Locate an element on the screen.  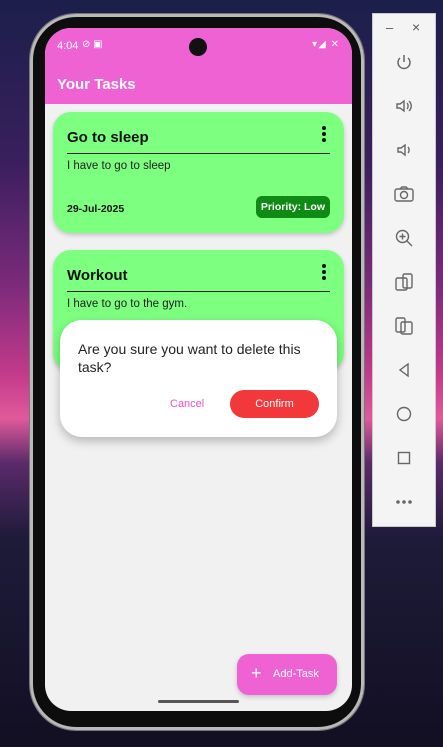
page-title: Your Tasks is located at coordinates (96, 84).